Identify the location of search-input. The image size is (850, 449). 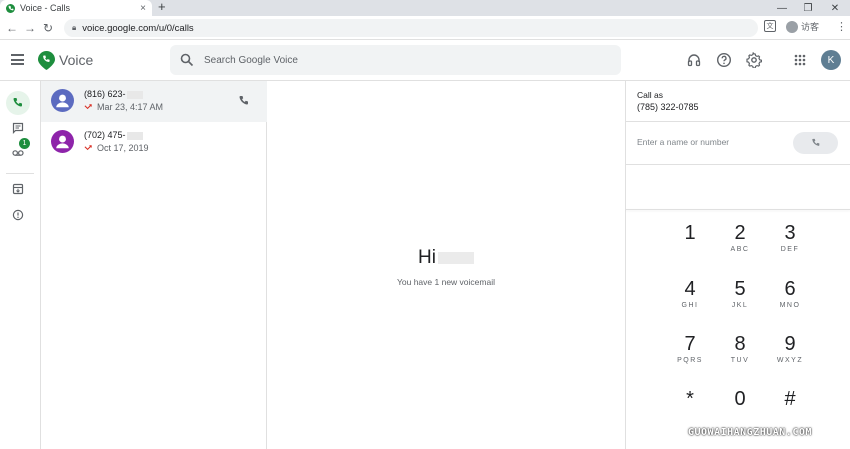
(394, 60).